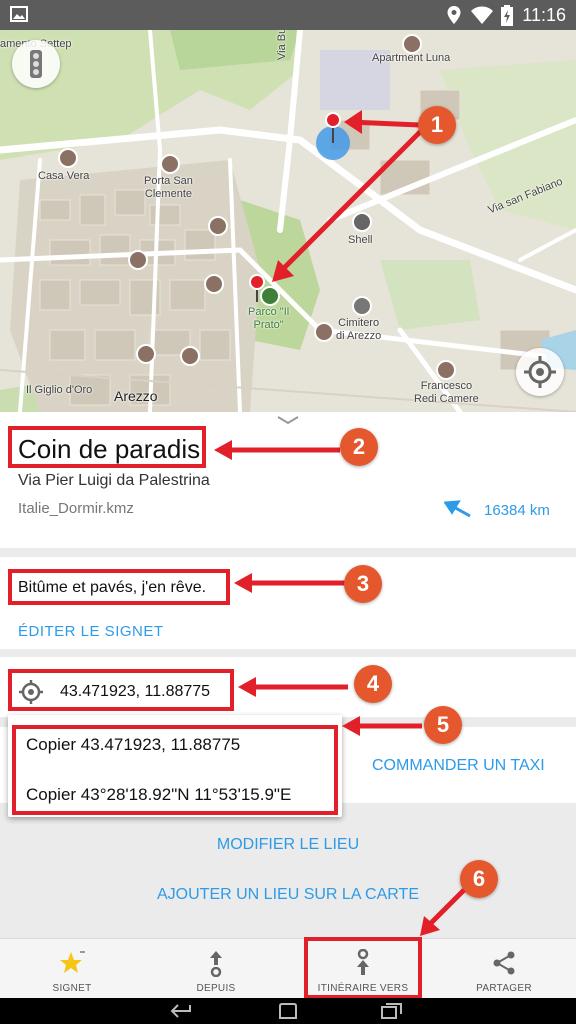 This screenshot has width=576, height=1024. I want to click on battery-charging-icon, so click(507, 18).